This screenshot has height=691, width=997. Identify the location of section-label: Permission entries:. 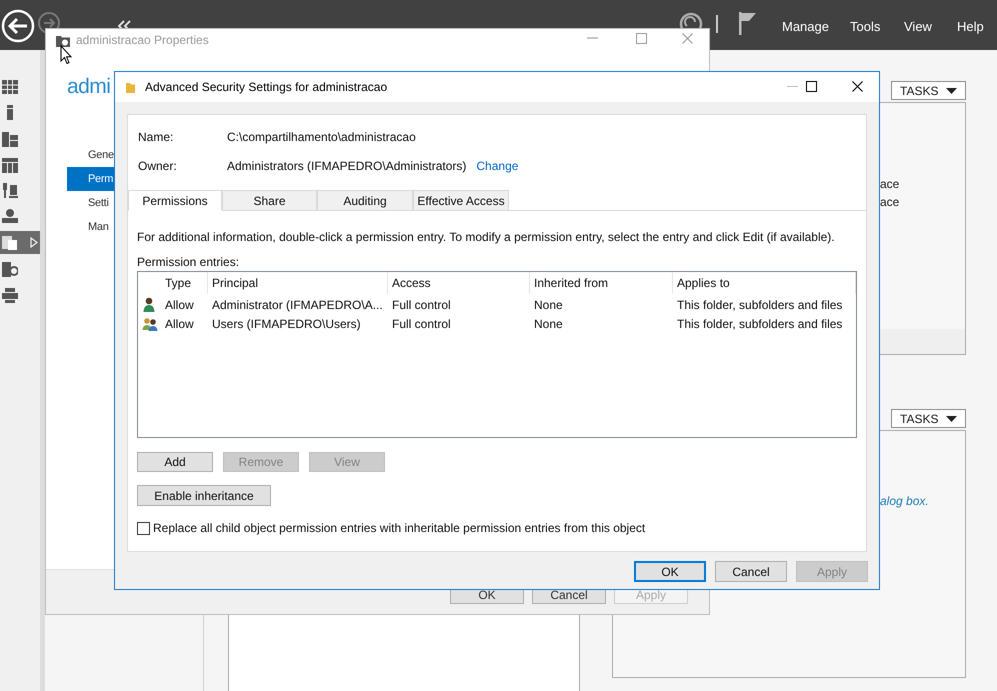
(188, 261).